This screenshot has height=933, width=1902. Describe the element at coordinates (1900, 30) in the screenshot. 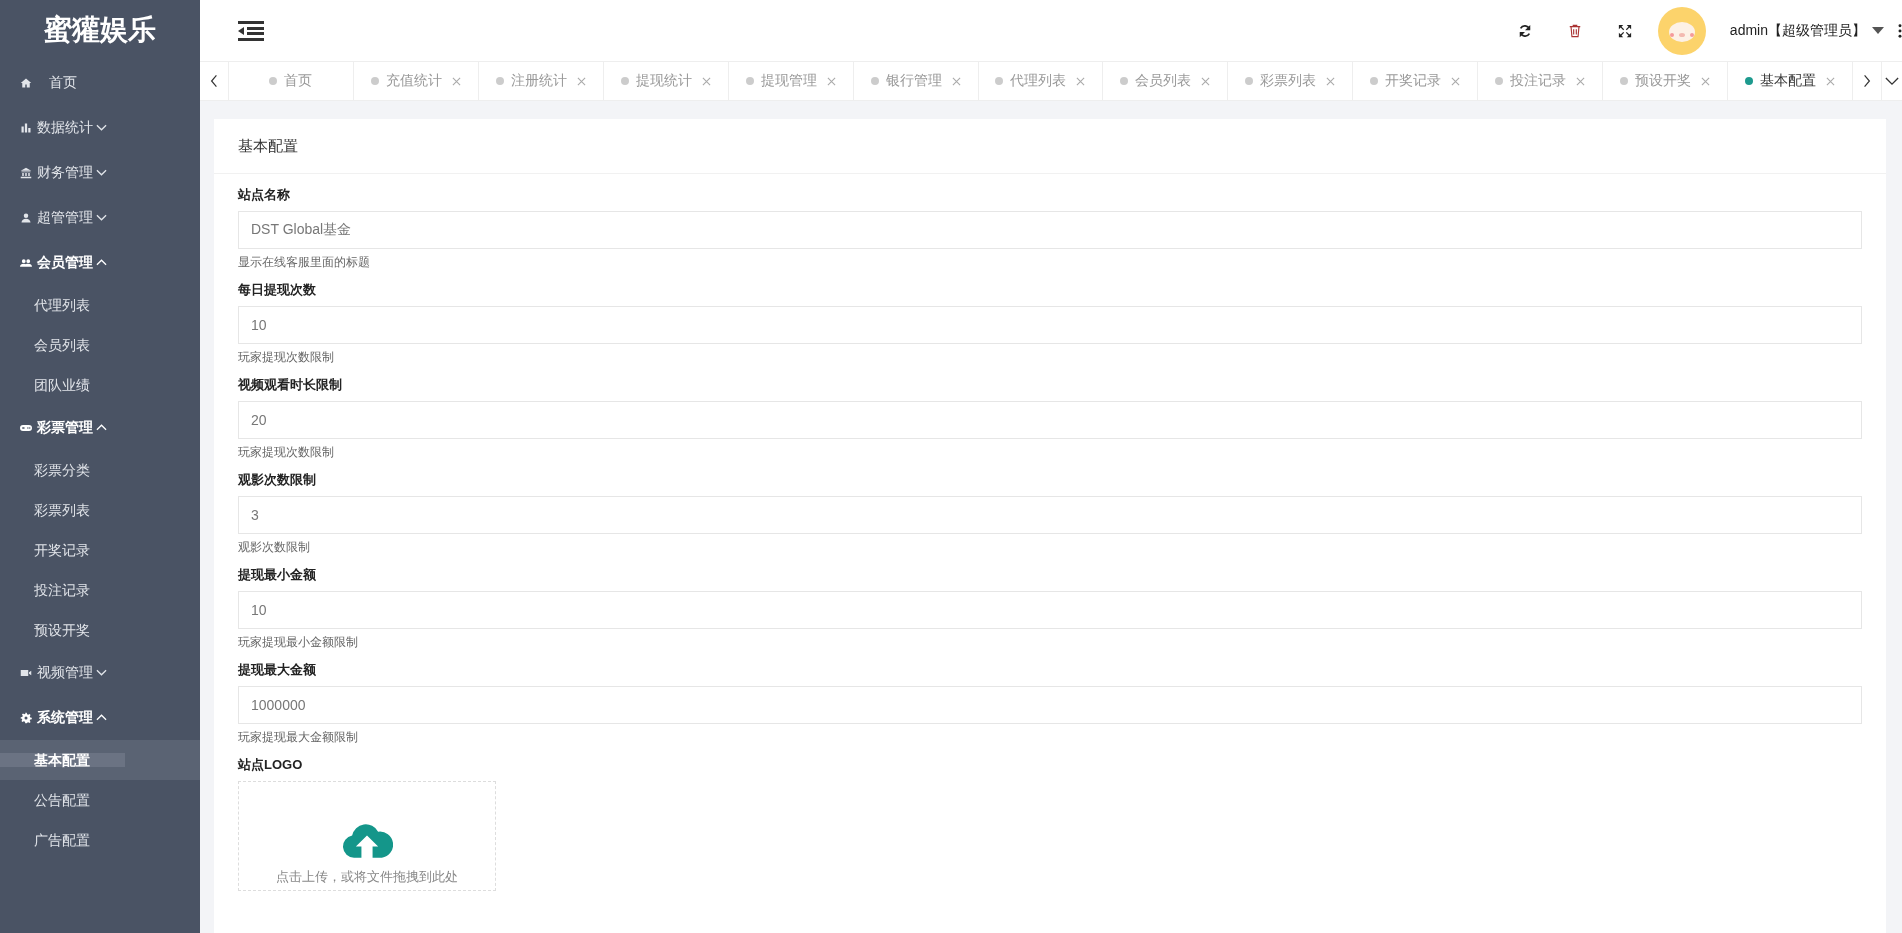

I see `more-icon` at that location.